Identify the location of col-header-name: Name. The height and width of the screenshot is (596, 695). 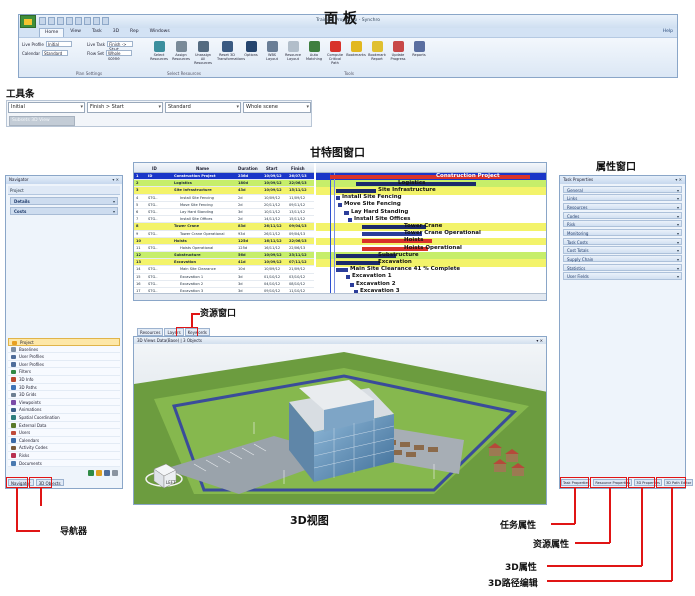
(202, 168).